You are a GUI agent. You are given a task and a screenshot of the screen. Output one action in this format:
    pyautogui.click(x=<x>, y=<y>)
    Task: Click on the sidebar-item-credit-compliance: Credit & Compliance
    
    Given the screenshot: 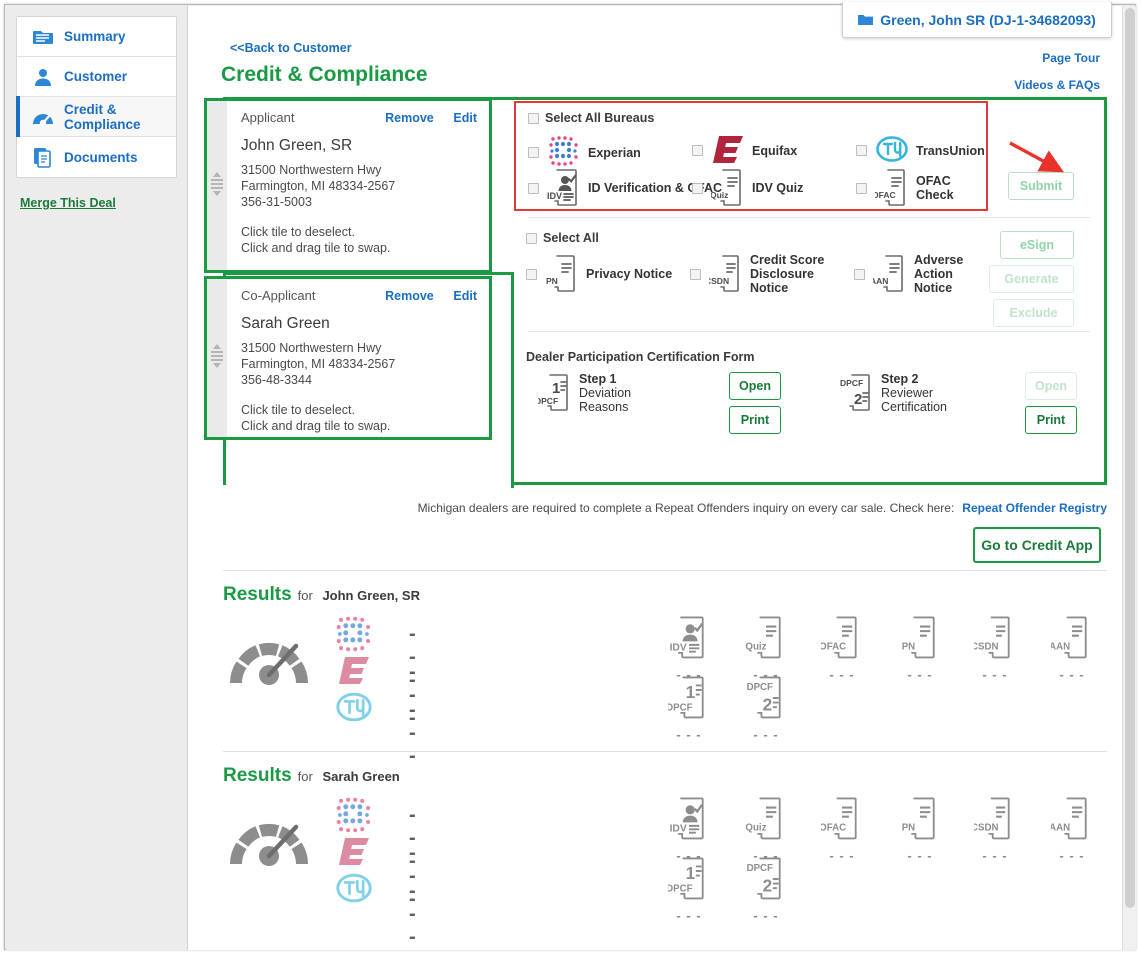 What is the action you would take?
    pyautogui.click(x=96, y=116)
    